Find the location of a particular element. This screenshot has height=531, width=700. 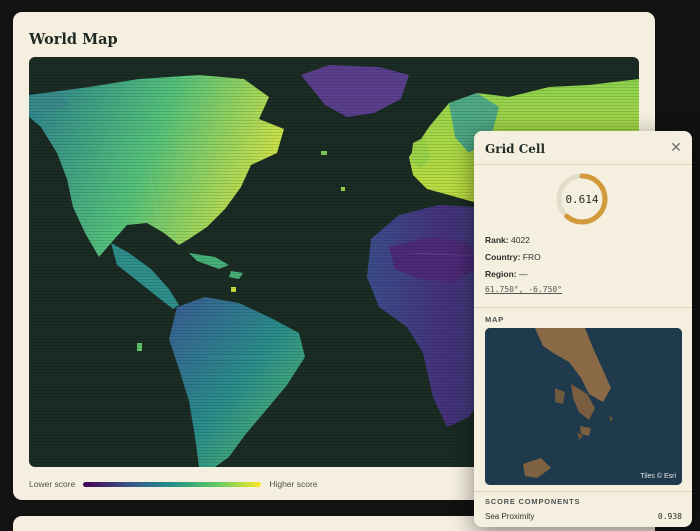

component-value: 0.938 is located at coordinates (669, 516).